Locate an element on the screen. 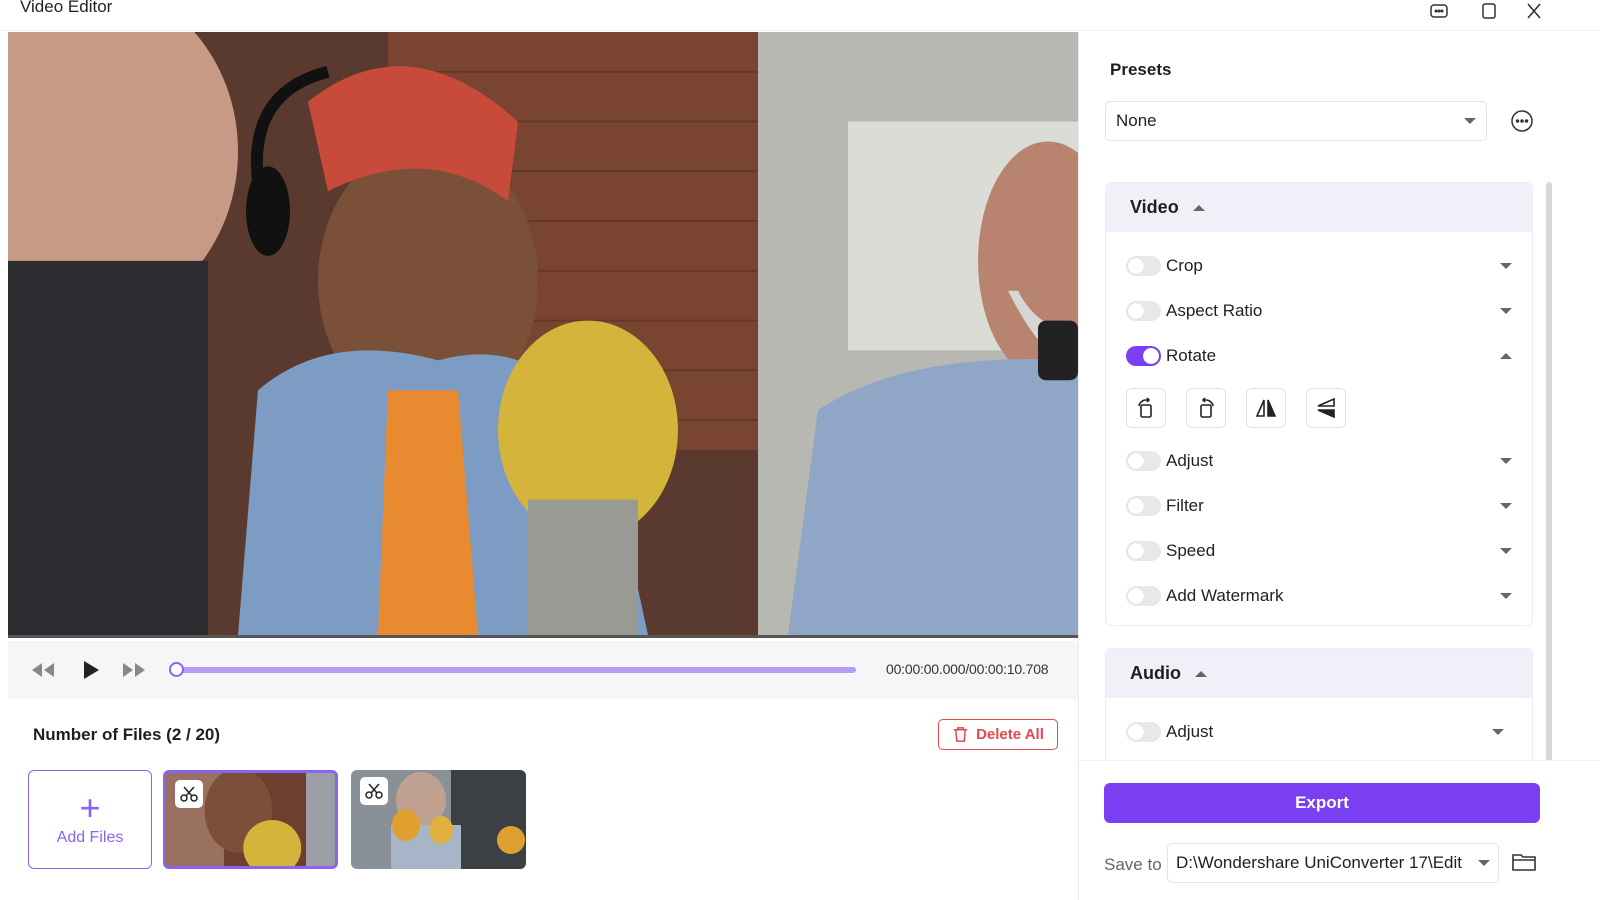 Image resolution: width=1600 pixels, height=900 pixels. panel-scrollbar is located at coordinates (1549, 492).